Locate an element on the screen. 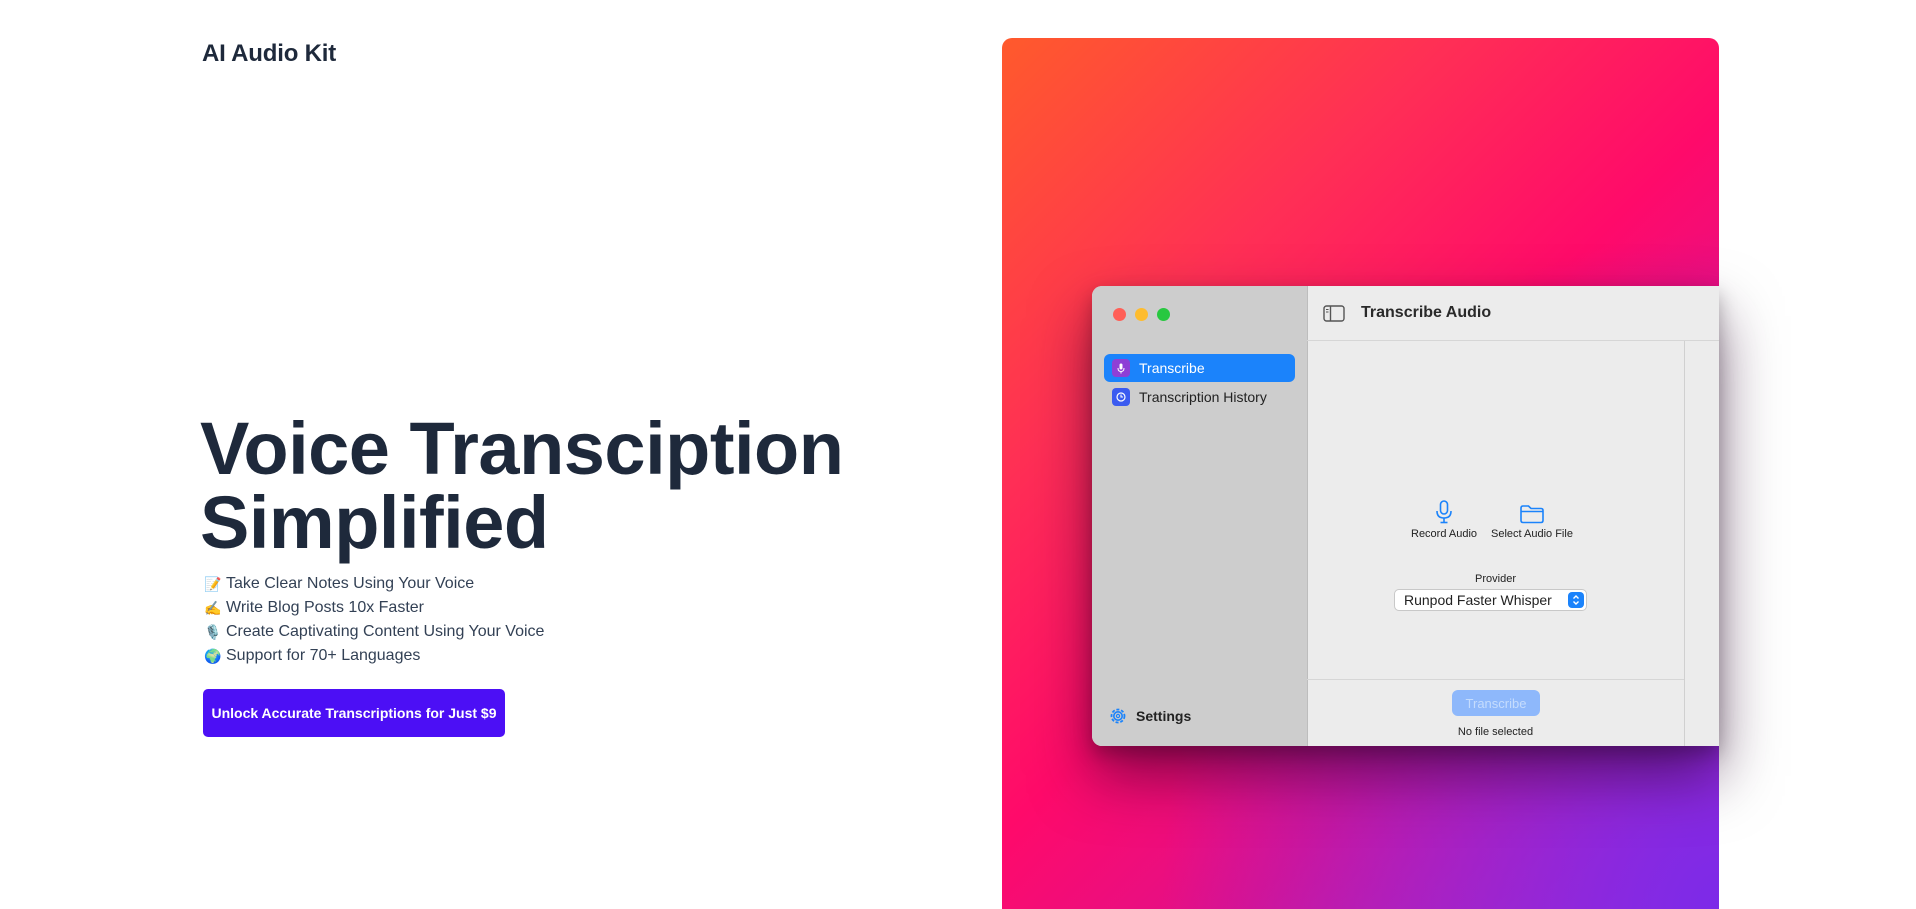  sidebar-toggle-icon is located at coordinates (1334, 313).